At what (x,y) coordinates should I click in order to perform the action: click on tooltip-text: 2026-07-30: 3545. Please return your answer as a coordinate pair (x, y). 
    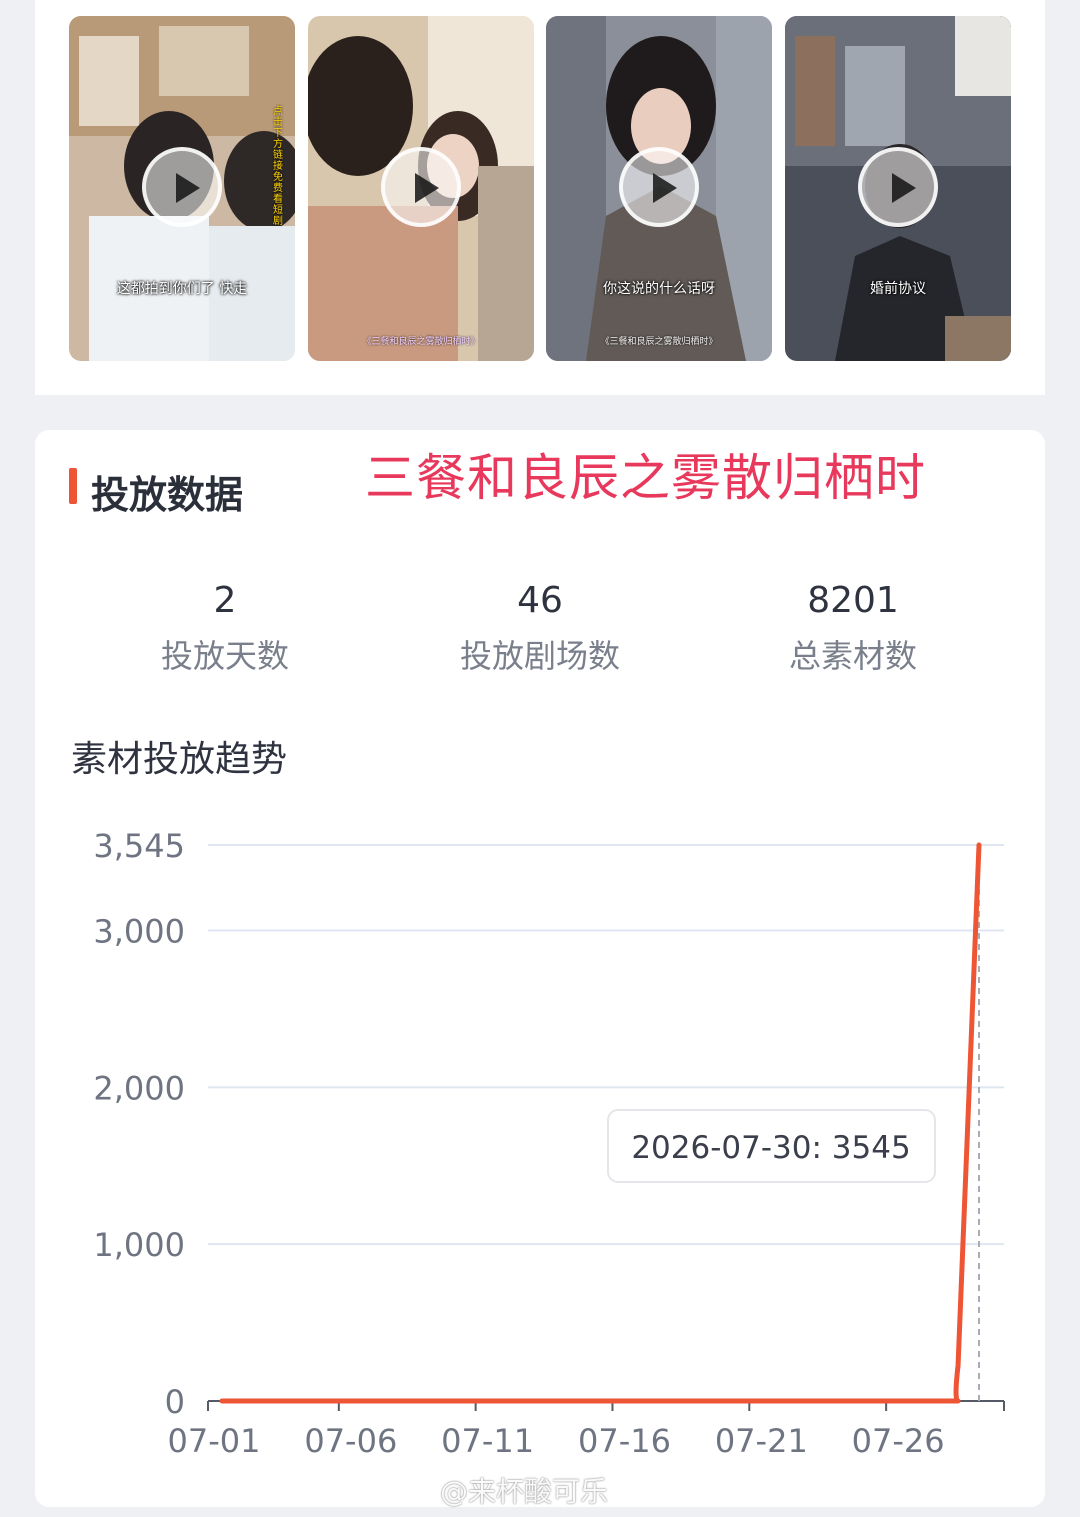
    Looking at the image, I should click on (770, 1148).